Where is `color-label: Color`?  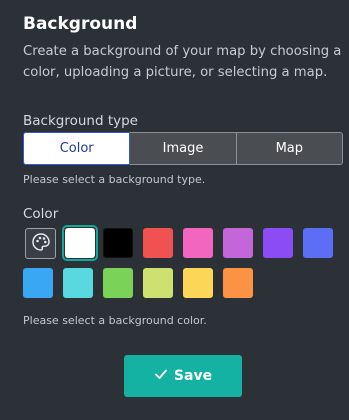 color-label: Color is located at coordinates (41, 214).